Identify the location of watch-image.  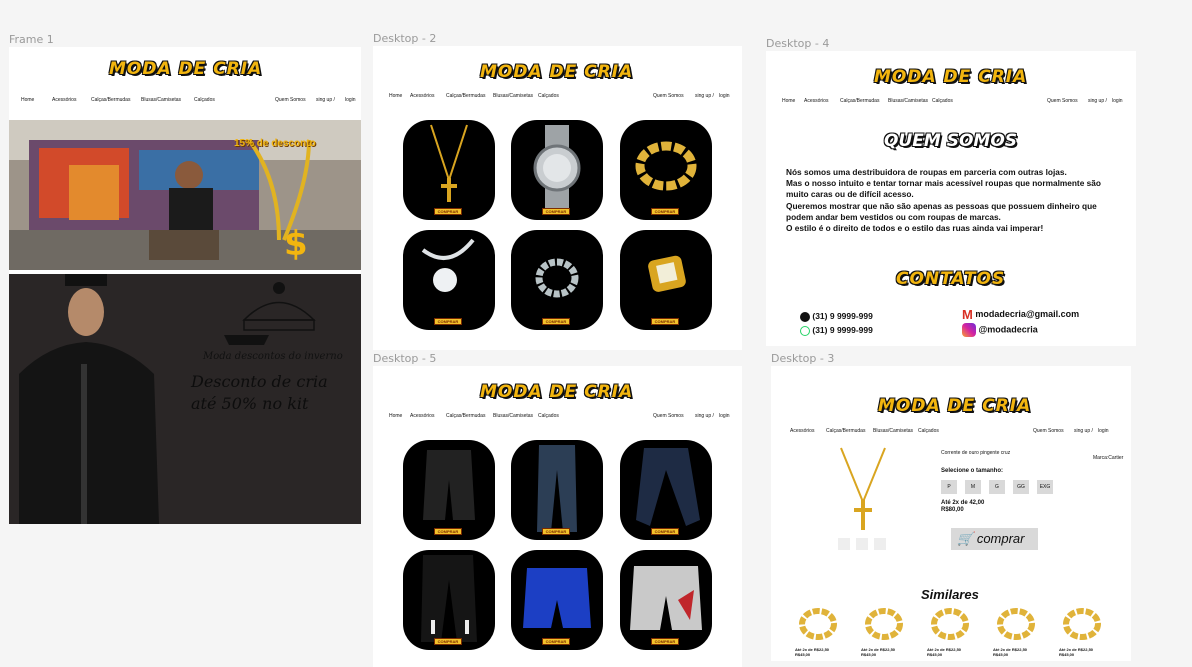
(557, 170).